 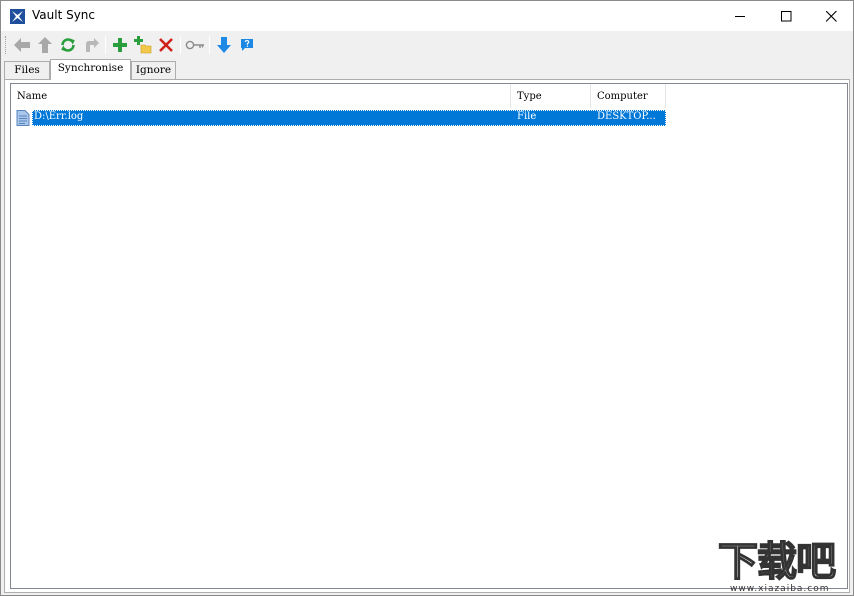 I want to click on column-header-computer: Computer, so click(x=628, y=96).